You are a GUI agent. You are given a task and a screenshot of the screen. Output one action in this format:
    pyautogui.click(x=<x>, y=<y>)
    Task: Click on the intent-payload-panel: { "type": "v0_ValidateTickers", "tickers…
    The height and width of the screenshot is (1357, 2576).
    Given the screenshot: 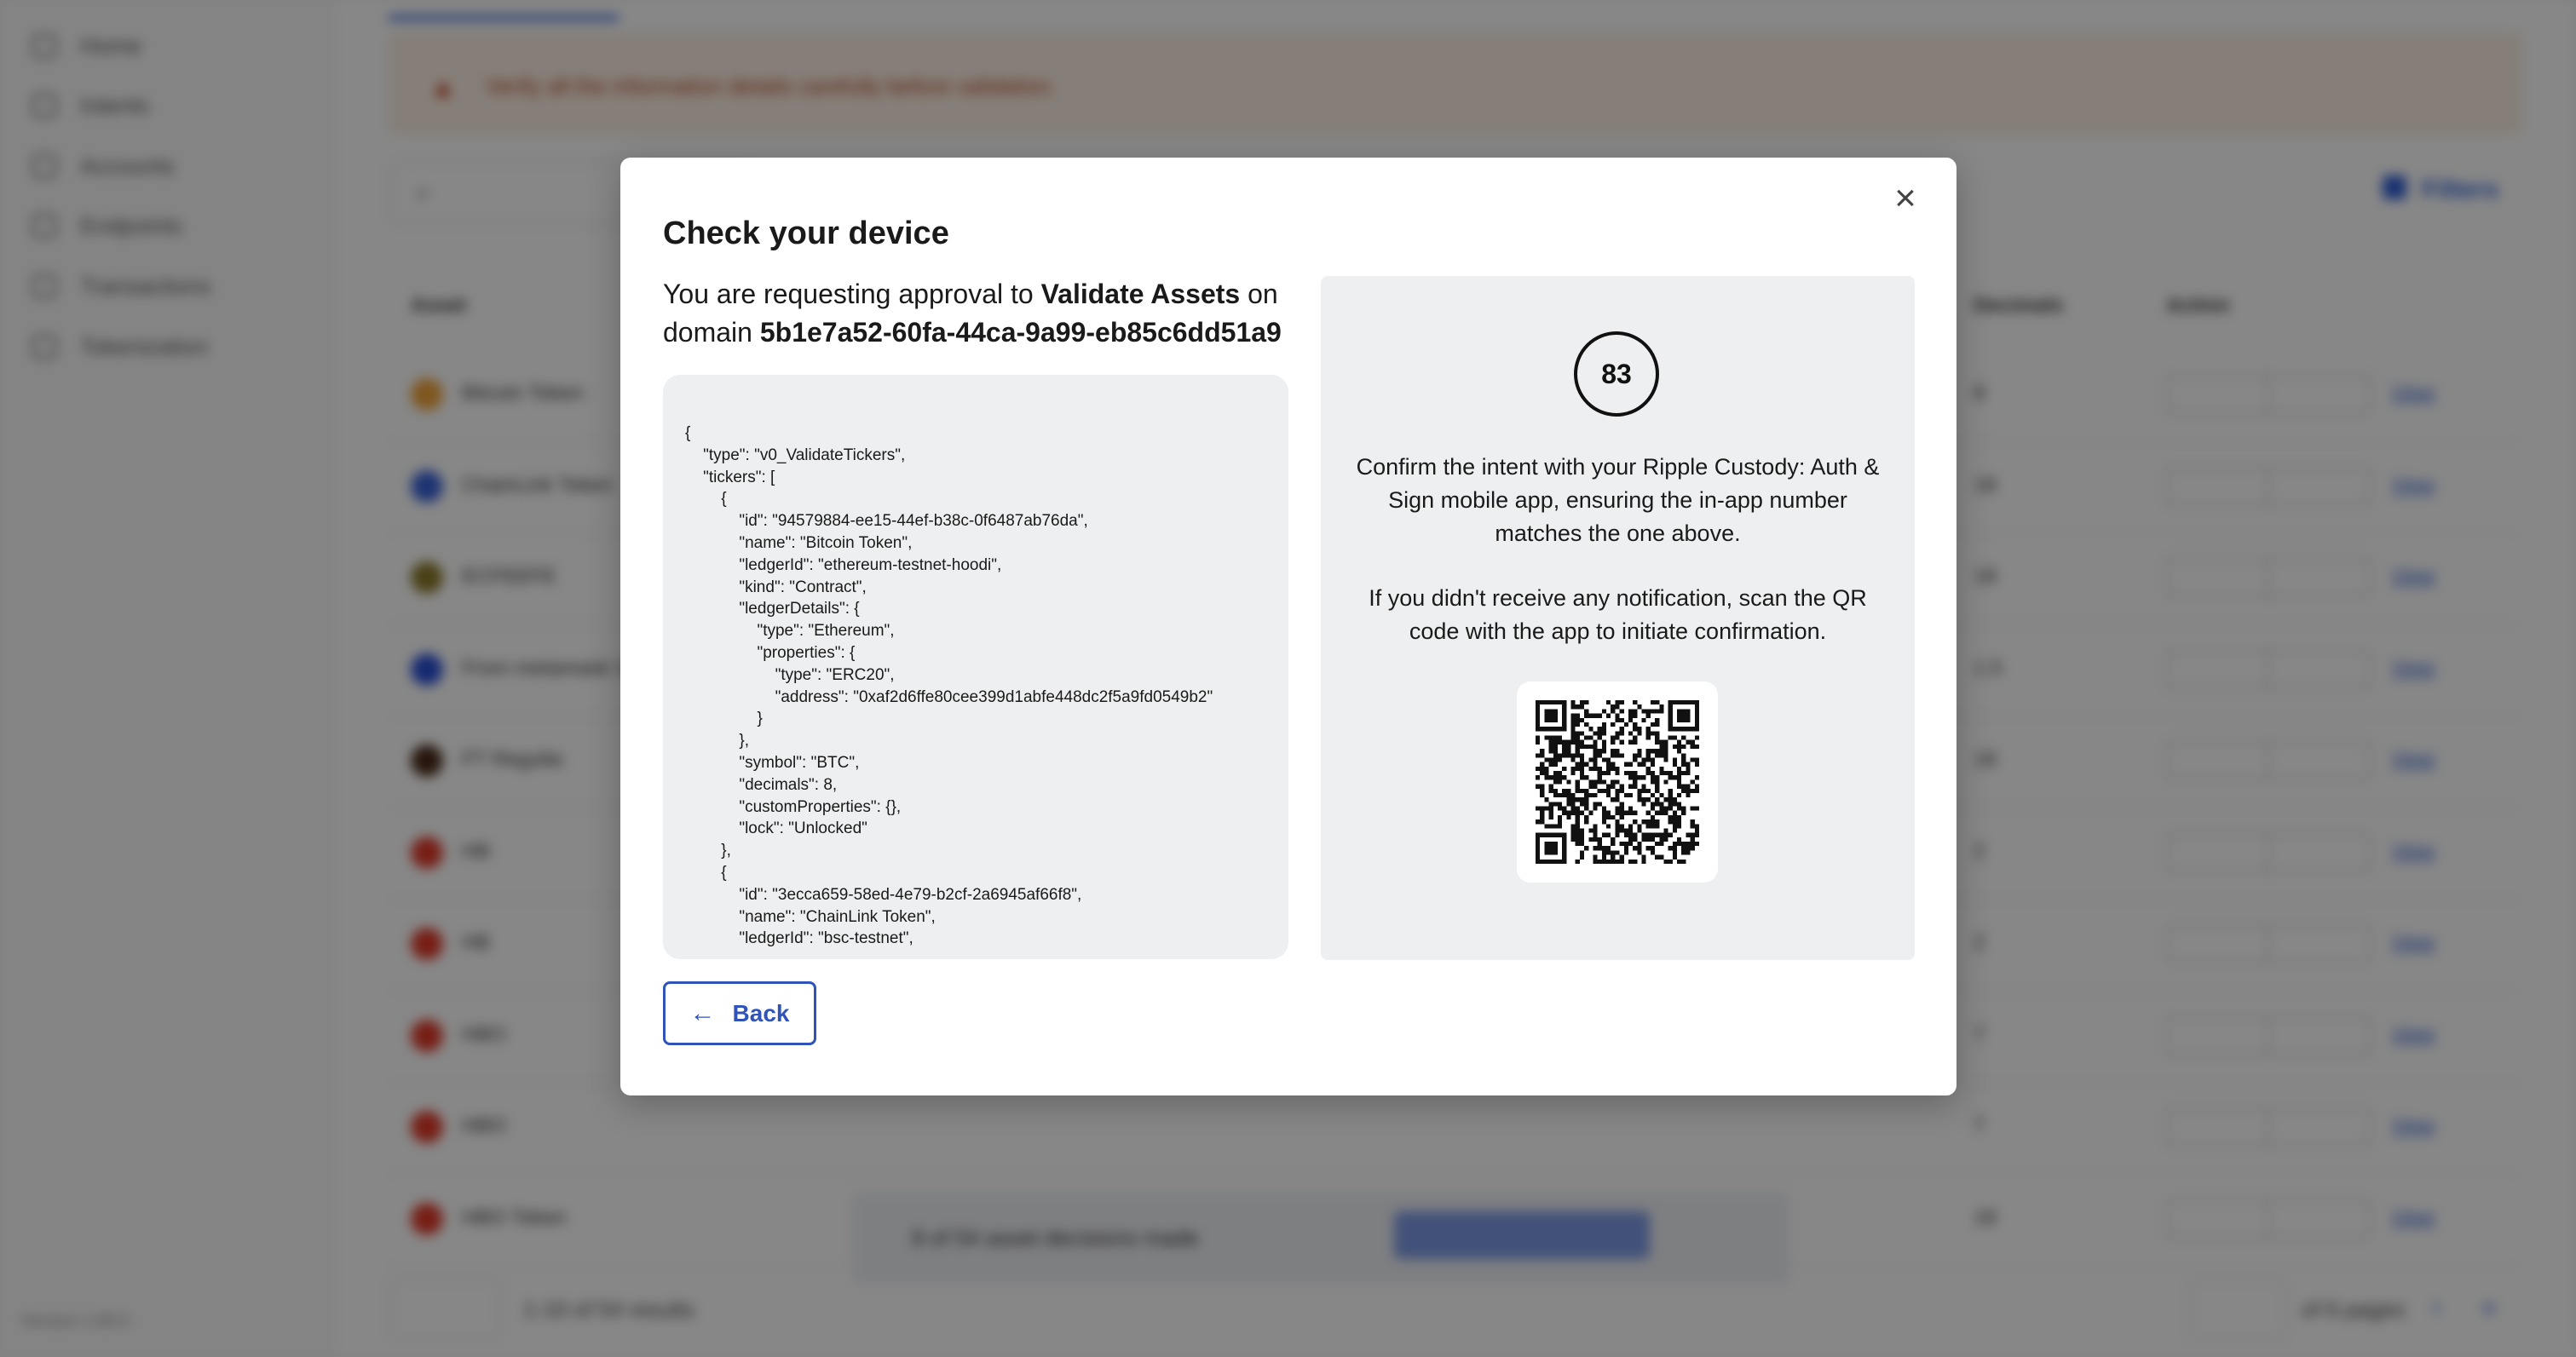 What is the action you would take?
    pyautogui.click(x=975, y=667)
    